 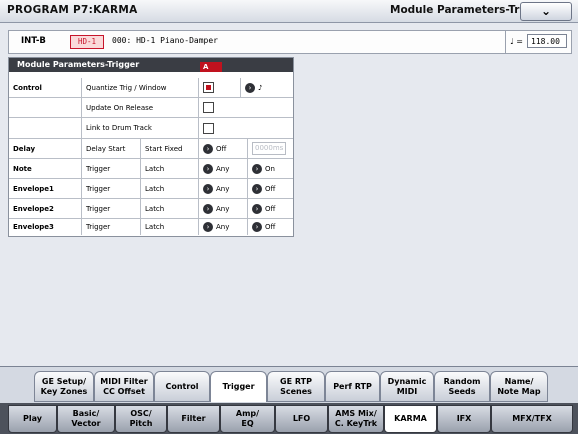 I want to click on env2-latch-label: Latch, so click(x=169, y=208).